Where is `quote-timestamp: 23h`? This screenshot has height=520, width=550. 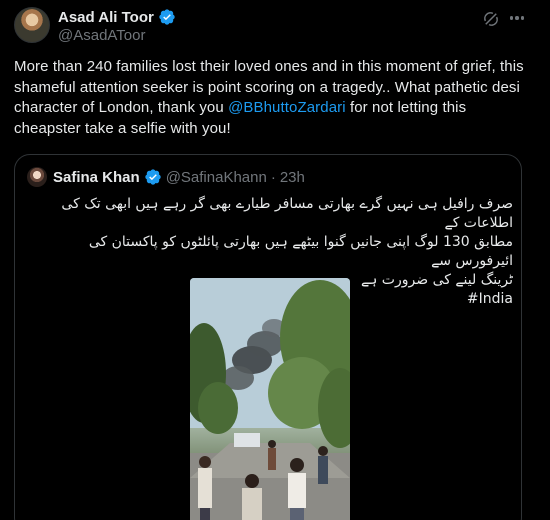 quote-timestamp: 23h is located at coordinates (292, 177).